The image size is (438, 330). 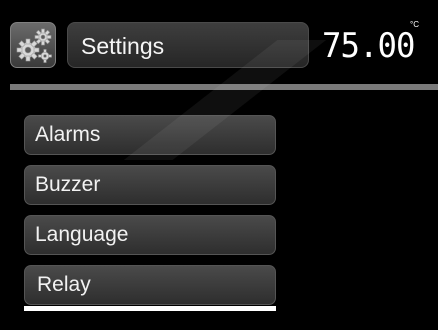 I want to click on header-divider, so click(x=224, y=87).